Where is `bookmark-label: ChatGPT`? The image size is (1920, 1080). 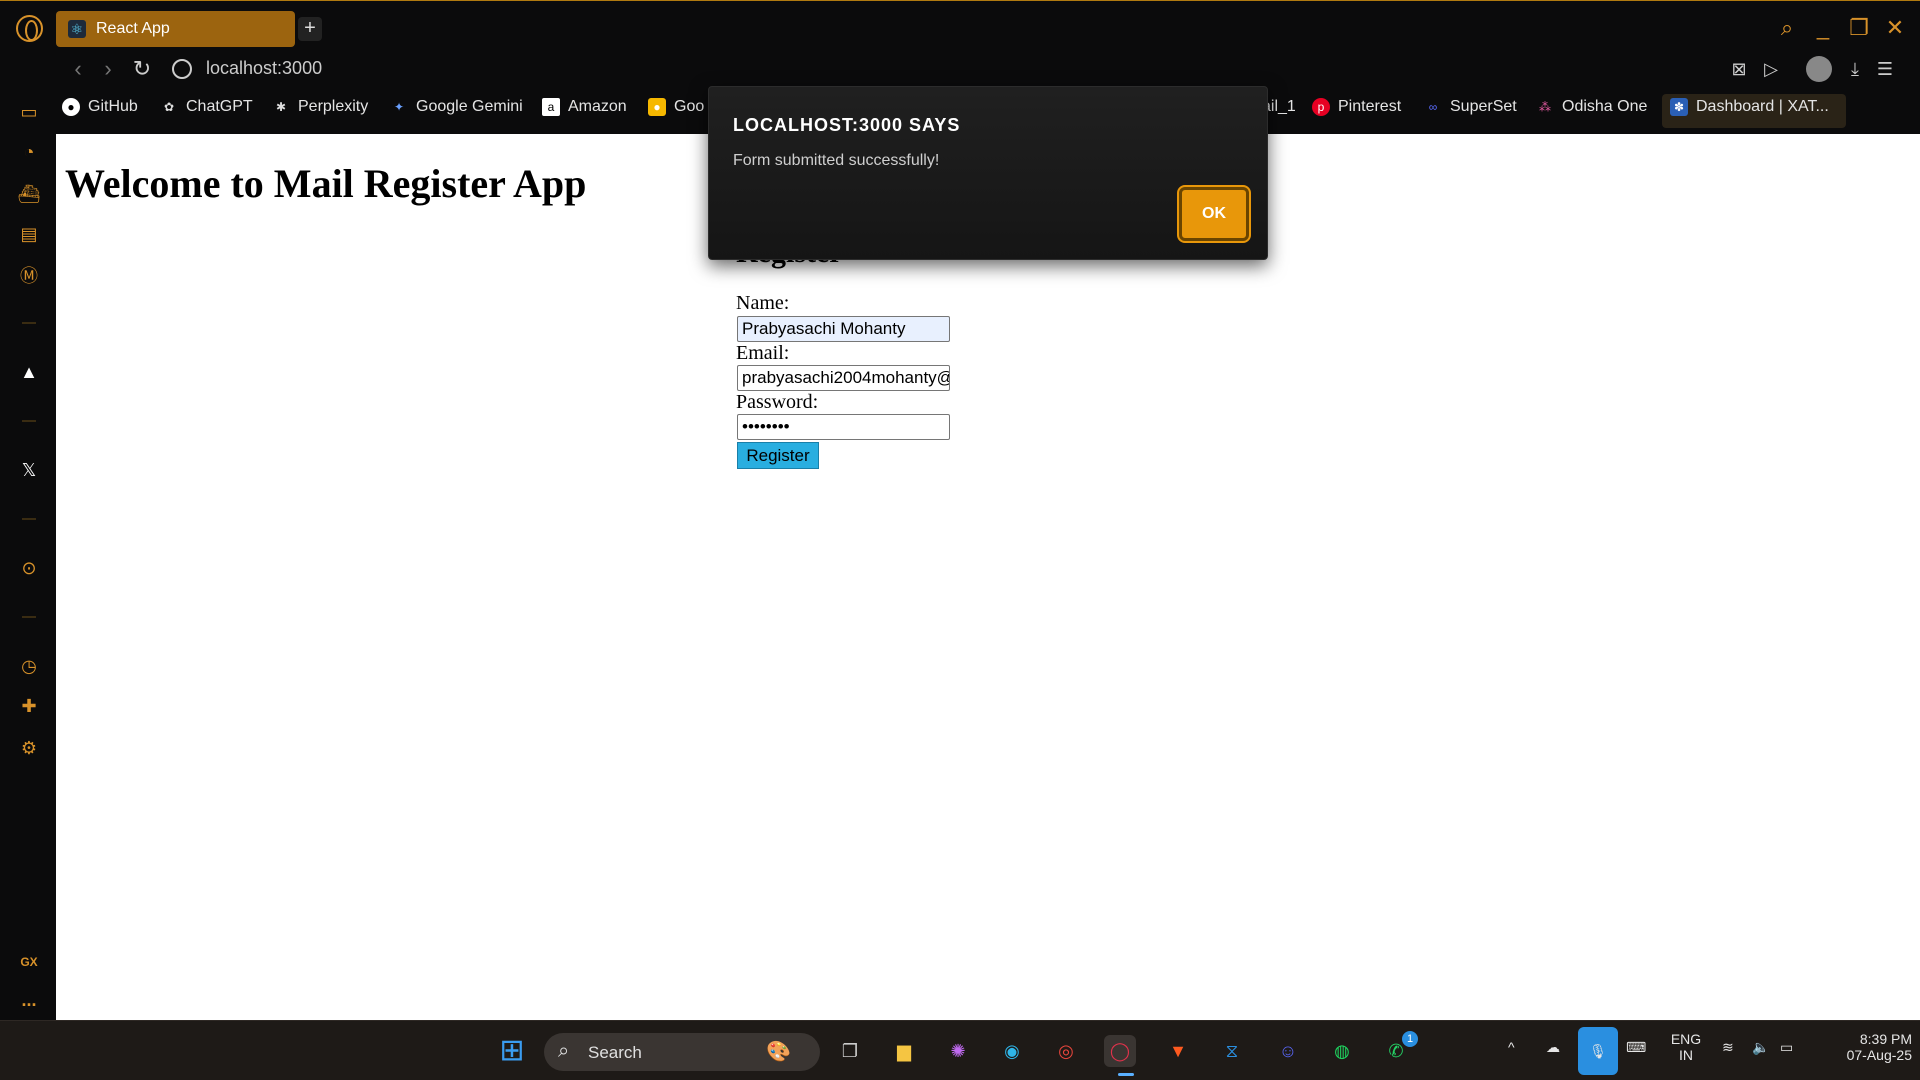
bookmark-label: ChatGPT is located at coordinates (219, 106).